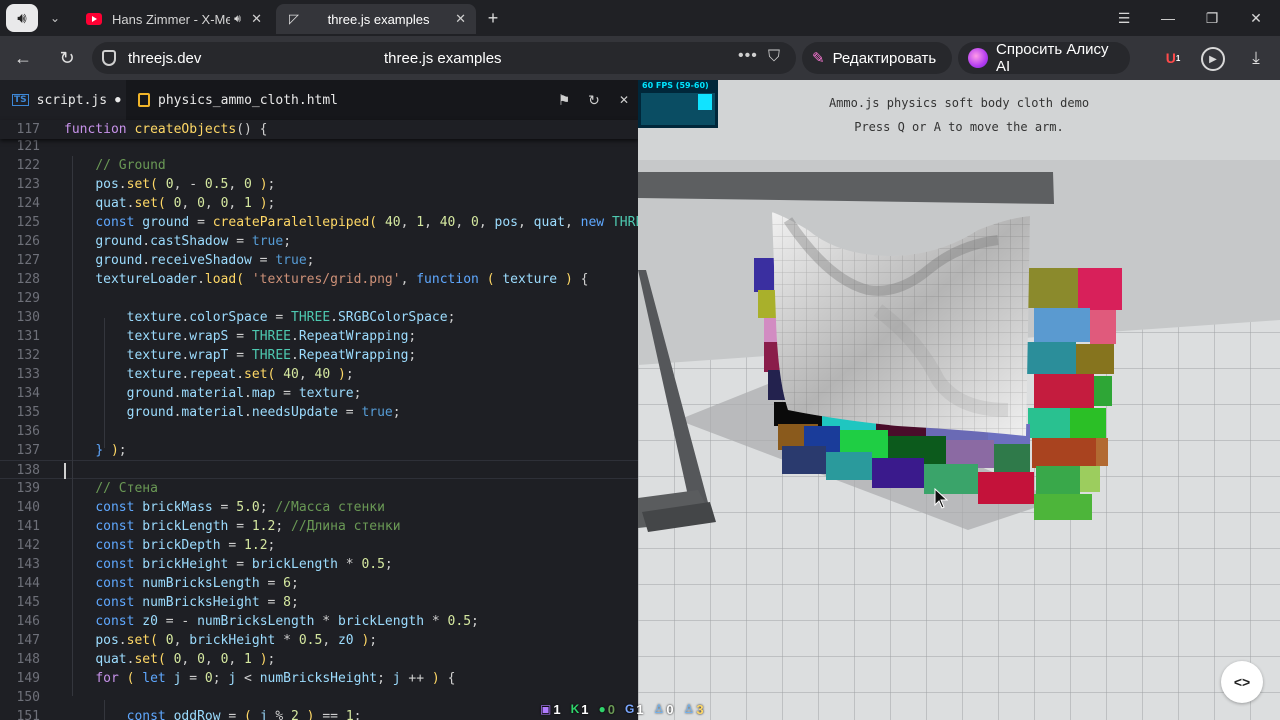  Describe the element at coordinates (319, 184) in the screenshot. I see `code-line: 123 pos.set( 0, - 0.5, 0 );` at that location.